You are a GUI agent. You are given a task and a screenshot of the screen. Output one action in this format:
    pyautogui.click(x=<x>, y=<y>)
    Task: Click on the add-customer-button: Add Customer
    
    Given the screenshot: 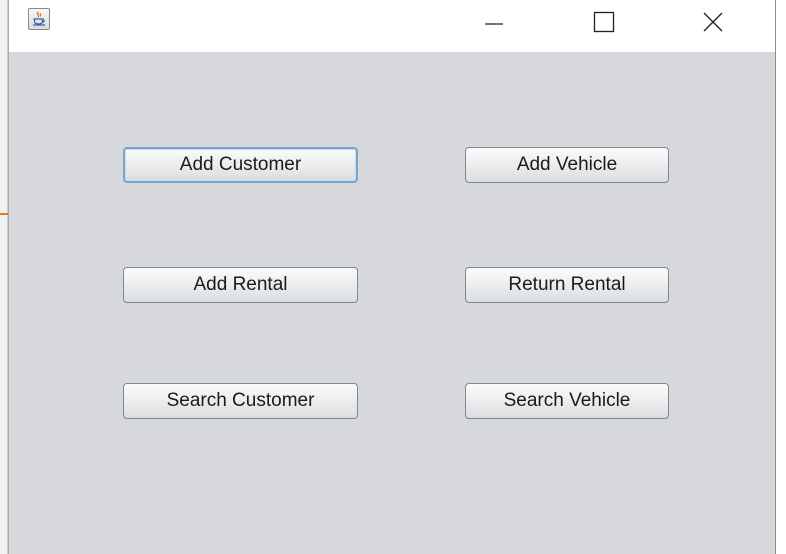 What is the action you would take?
    pyautogui.click(x=240, y=165)
    